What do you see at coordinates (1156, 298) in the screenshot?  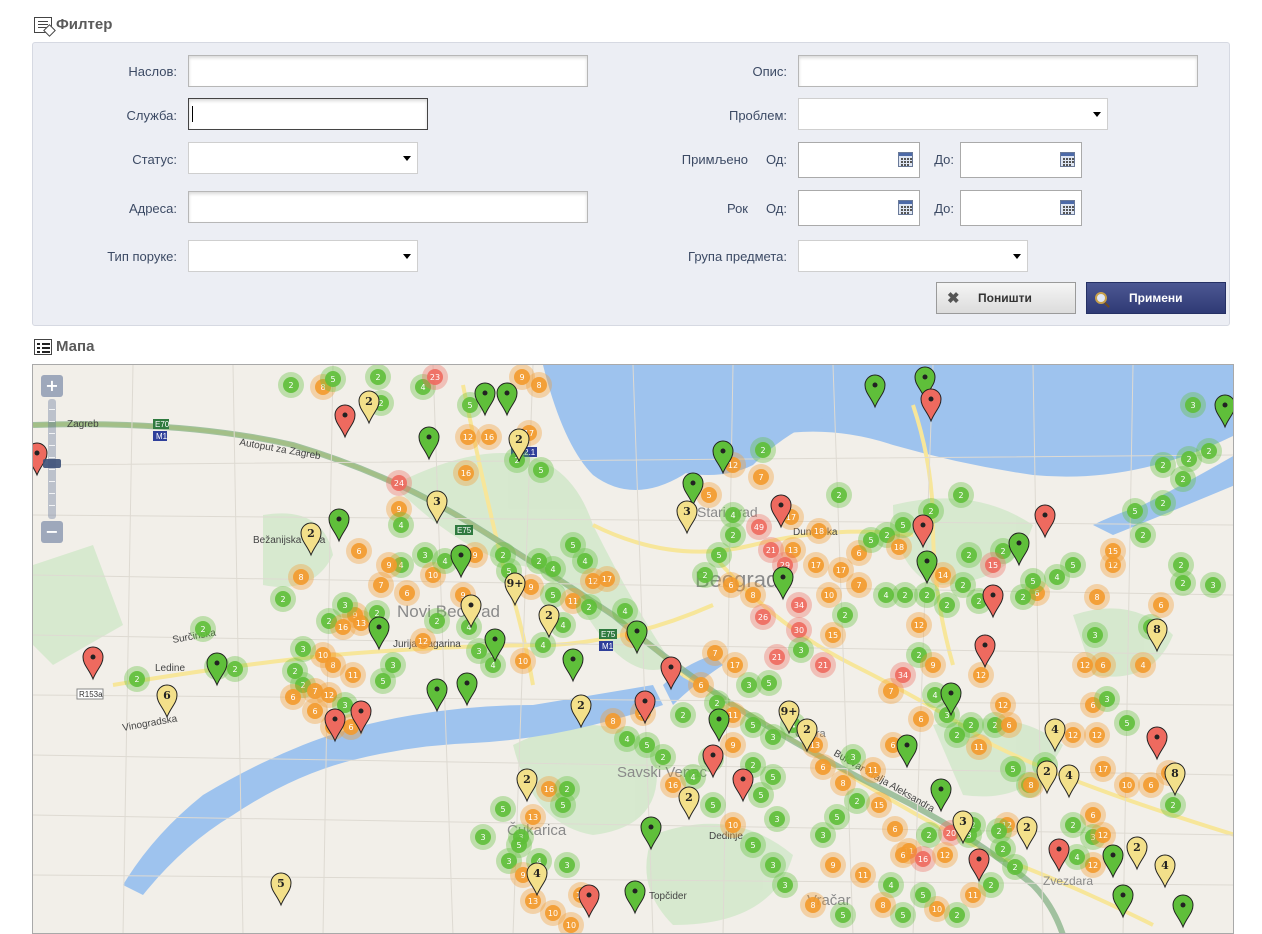 I see `apply-button: Примени` at bounding box center [1156, 298].